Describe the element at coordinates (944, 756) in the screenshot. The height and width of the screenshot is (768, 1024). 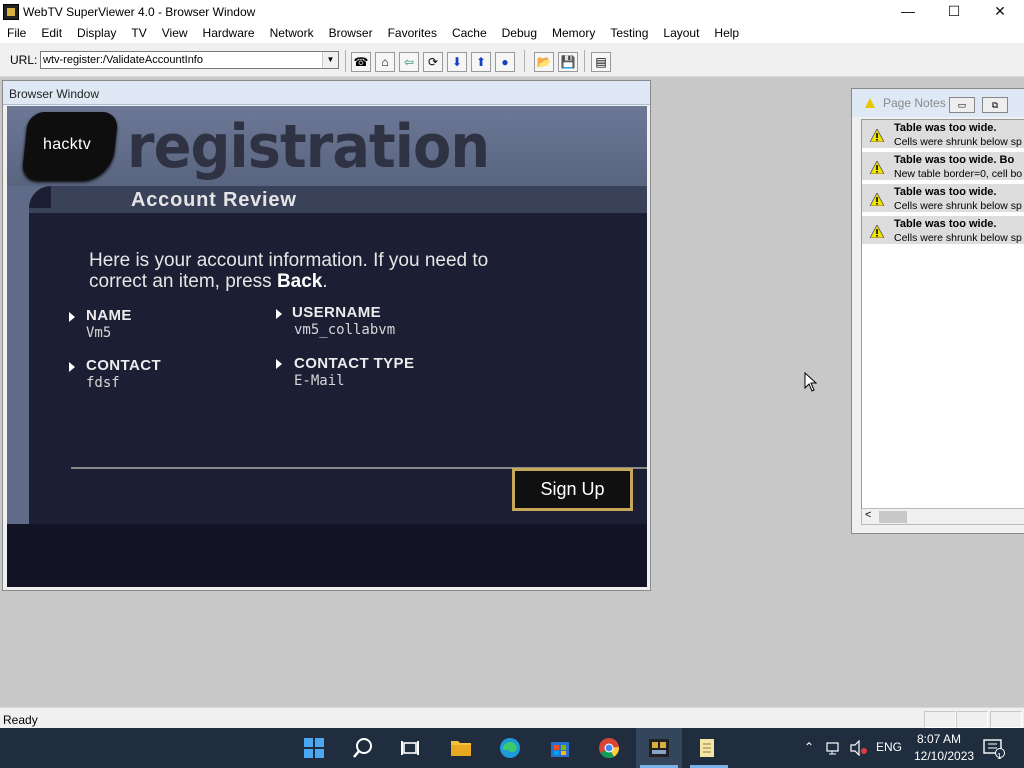
I see `clock-date: 12/10/2023` at that location.